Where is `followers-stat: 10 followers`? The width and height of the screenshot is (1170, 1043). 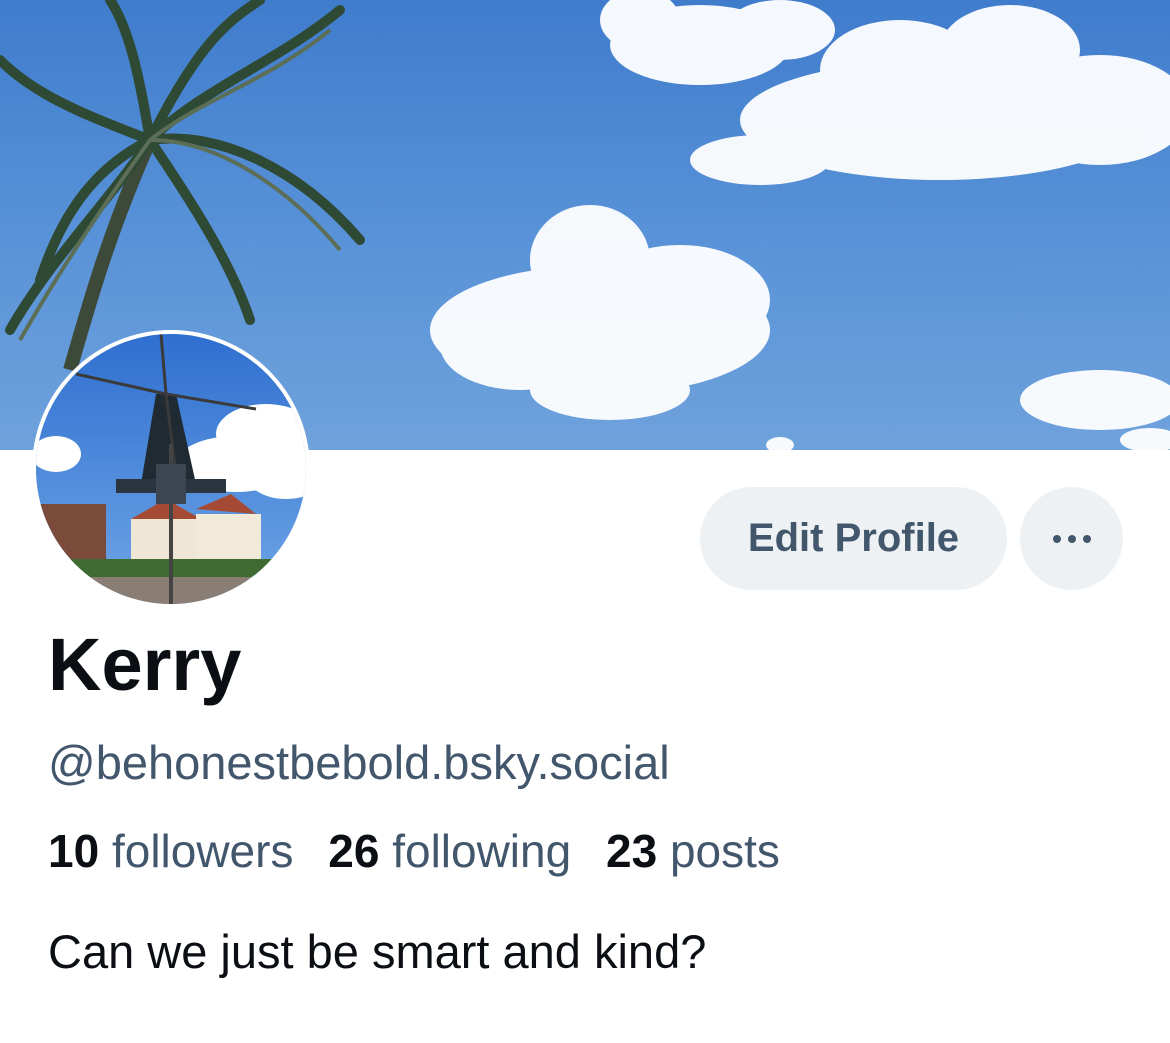
followers-stat: 10 followers is located at coordinates (170, 851).